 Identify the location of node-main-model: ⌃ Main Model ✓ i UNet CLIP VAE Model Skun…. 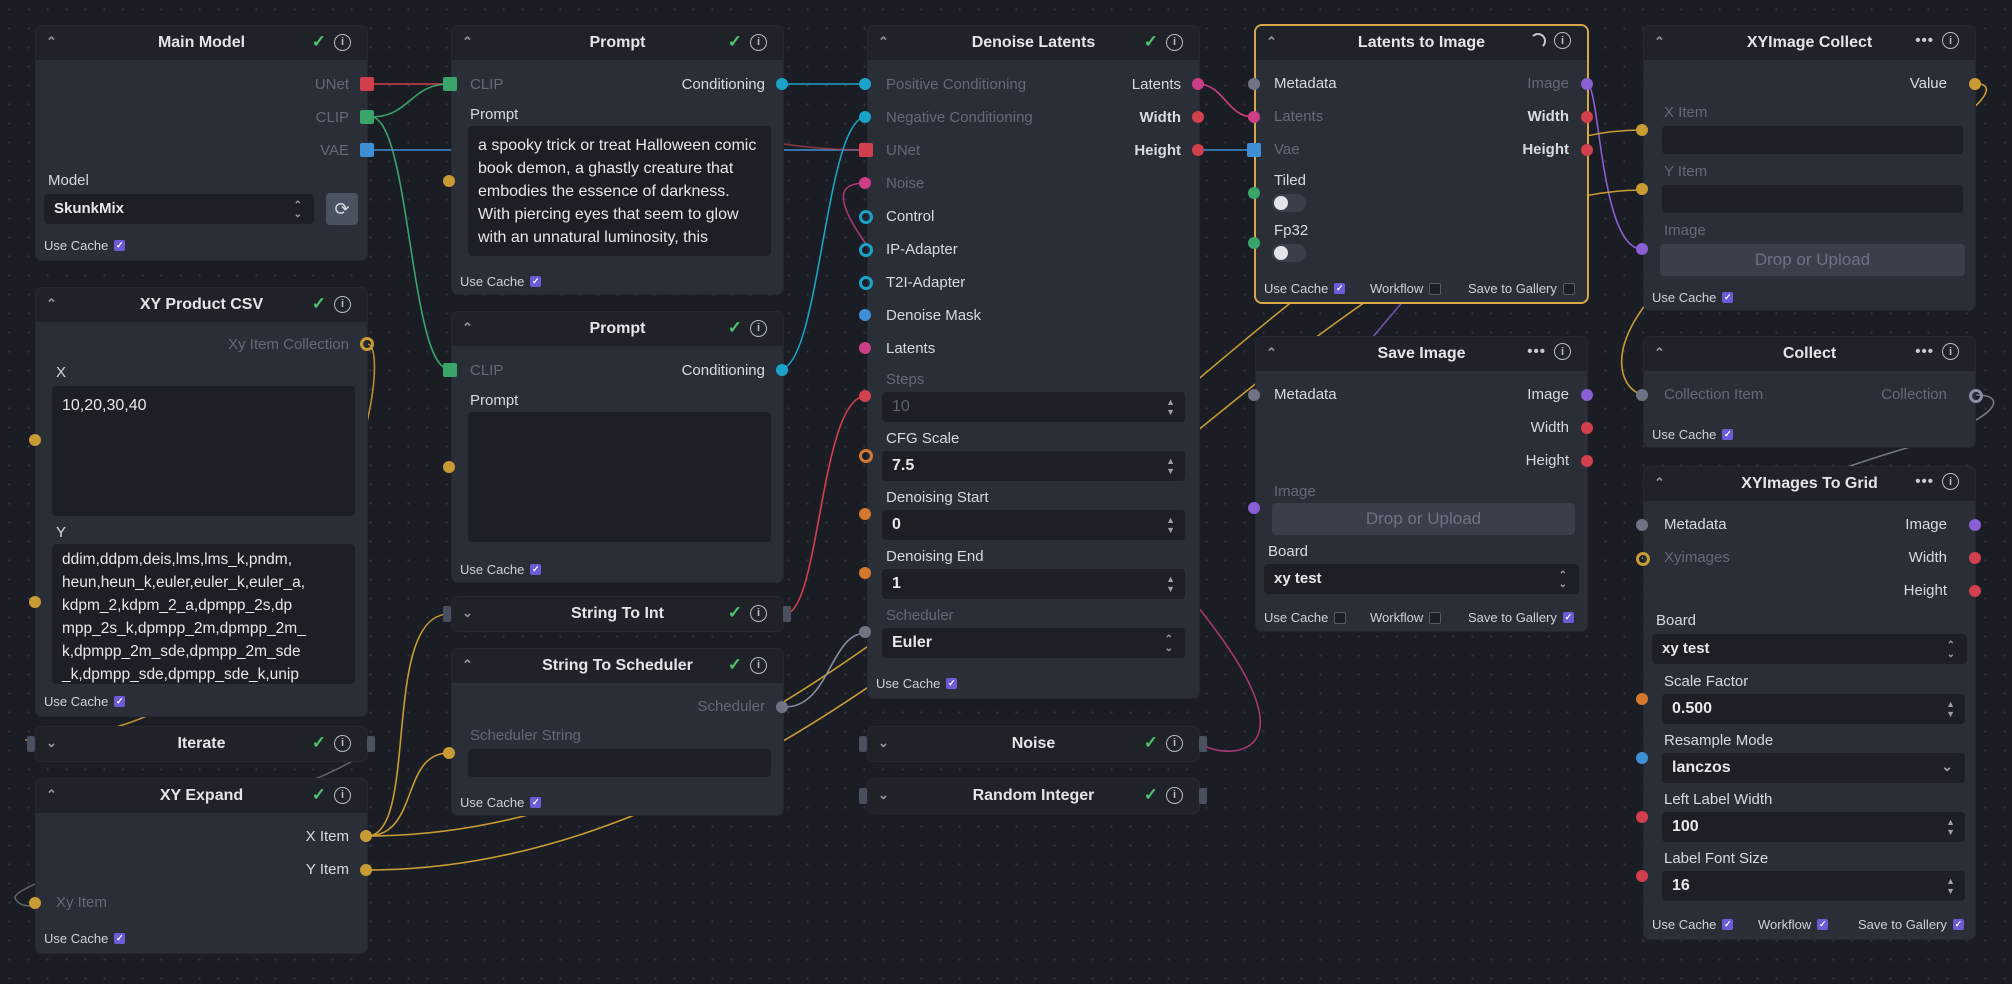
(201, 143).